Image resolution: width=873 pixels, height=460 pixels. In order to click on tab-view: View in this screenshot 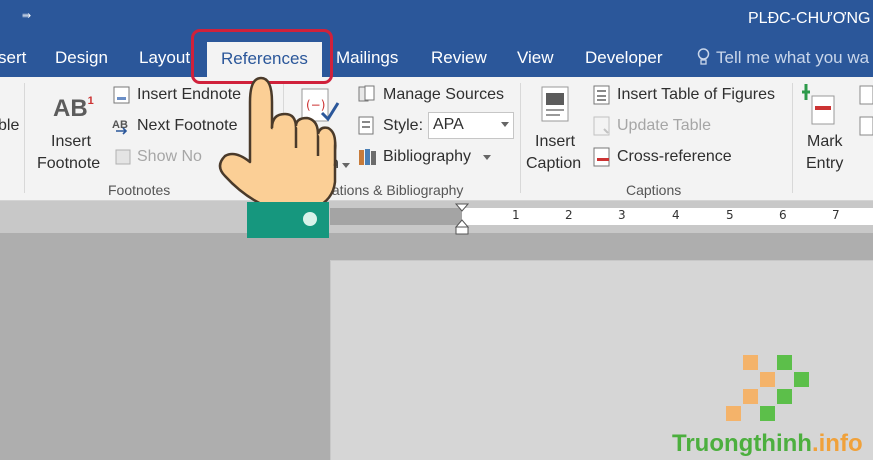, I will do `click(535, 58)`.